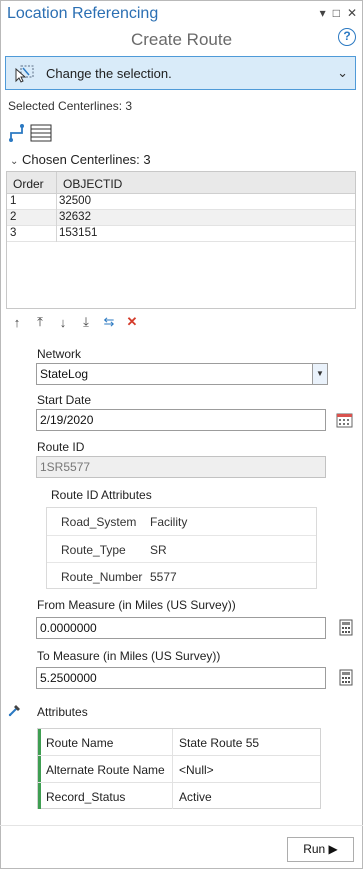 The width and height of the screenshot is (363, 869). I want to click on attr-key: Route_Number, so click(102, 577).